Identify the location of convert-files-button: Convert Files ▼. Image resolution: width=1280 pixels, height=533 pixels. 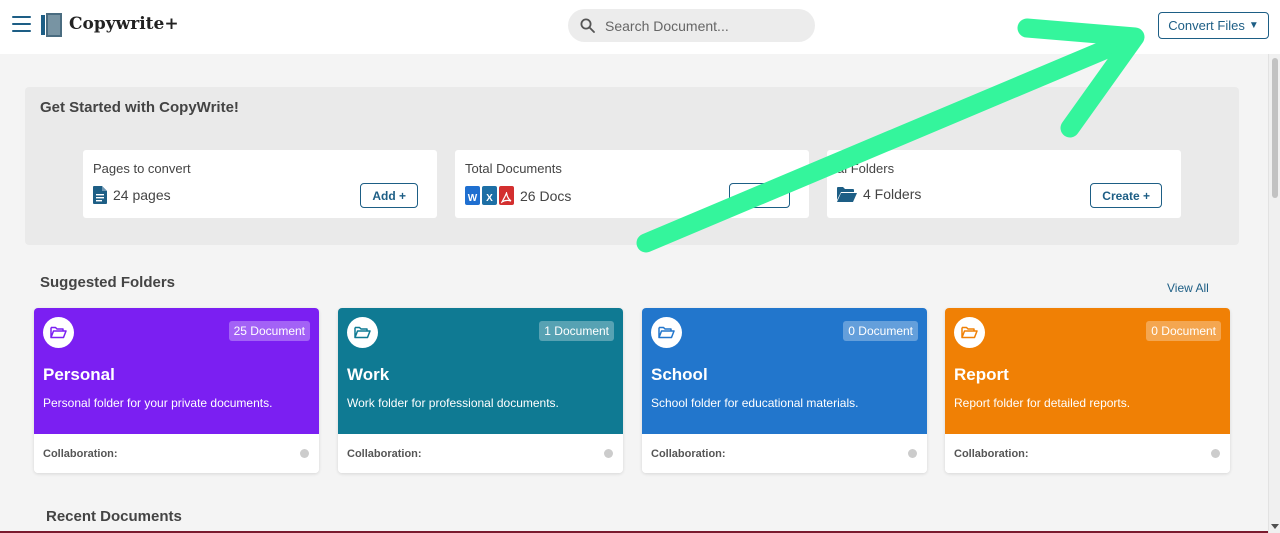
(1213, 25).